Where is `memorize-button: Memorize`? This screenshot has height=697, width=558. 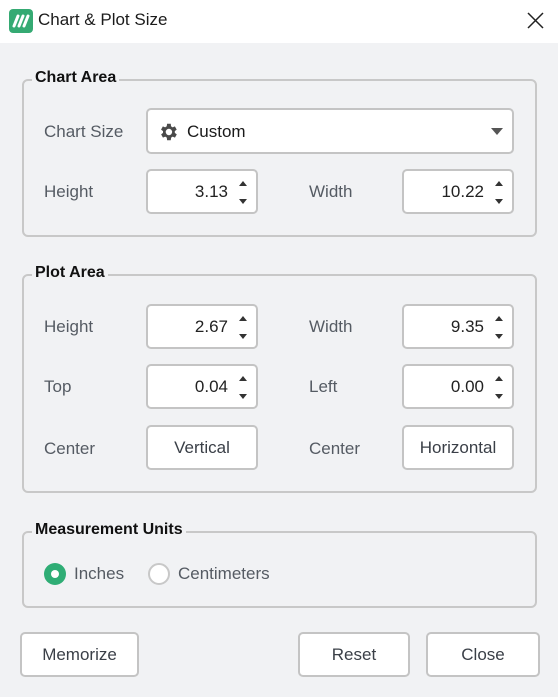 memorize-button: Memorize is located at coordinates (79, 654).